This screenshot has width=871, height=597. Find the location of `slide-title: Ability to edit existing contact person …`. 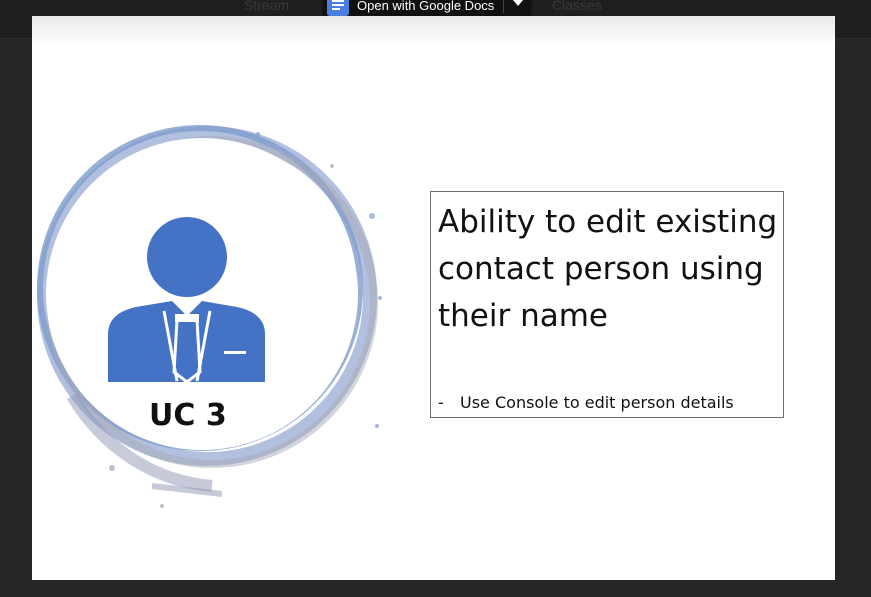

slide-title: Ability to edit existing contact person … is located at coordinates (608, 269).